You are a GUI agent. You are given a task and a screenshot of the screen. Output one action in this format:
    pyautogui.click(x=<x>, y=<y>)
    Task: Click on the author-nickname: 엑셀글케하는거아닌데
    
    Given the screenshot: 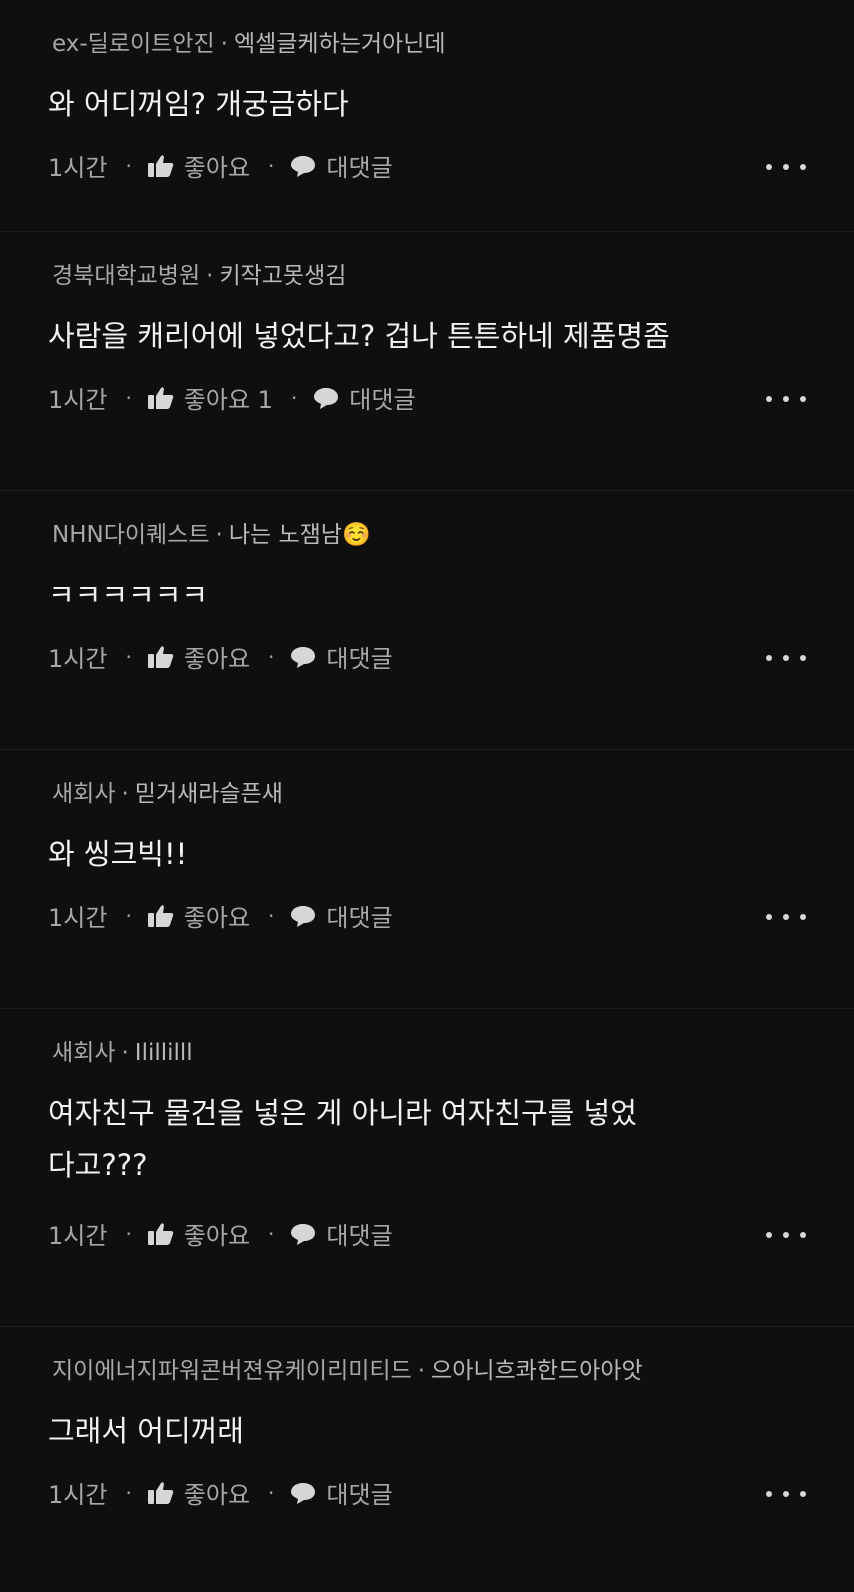 What is the action you would take?
    pyautogui.click(x=340, y=44)
    